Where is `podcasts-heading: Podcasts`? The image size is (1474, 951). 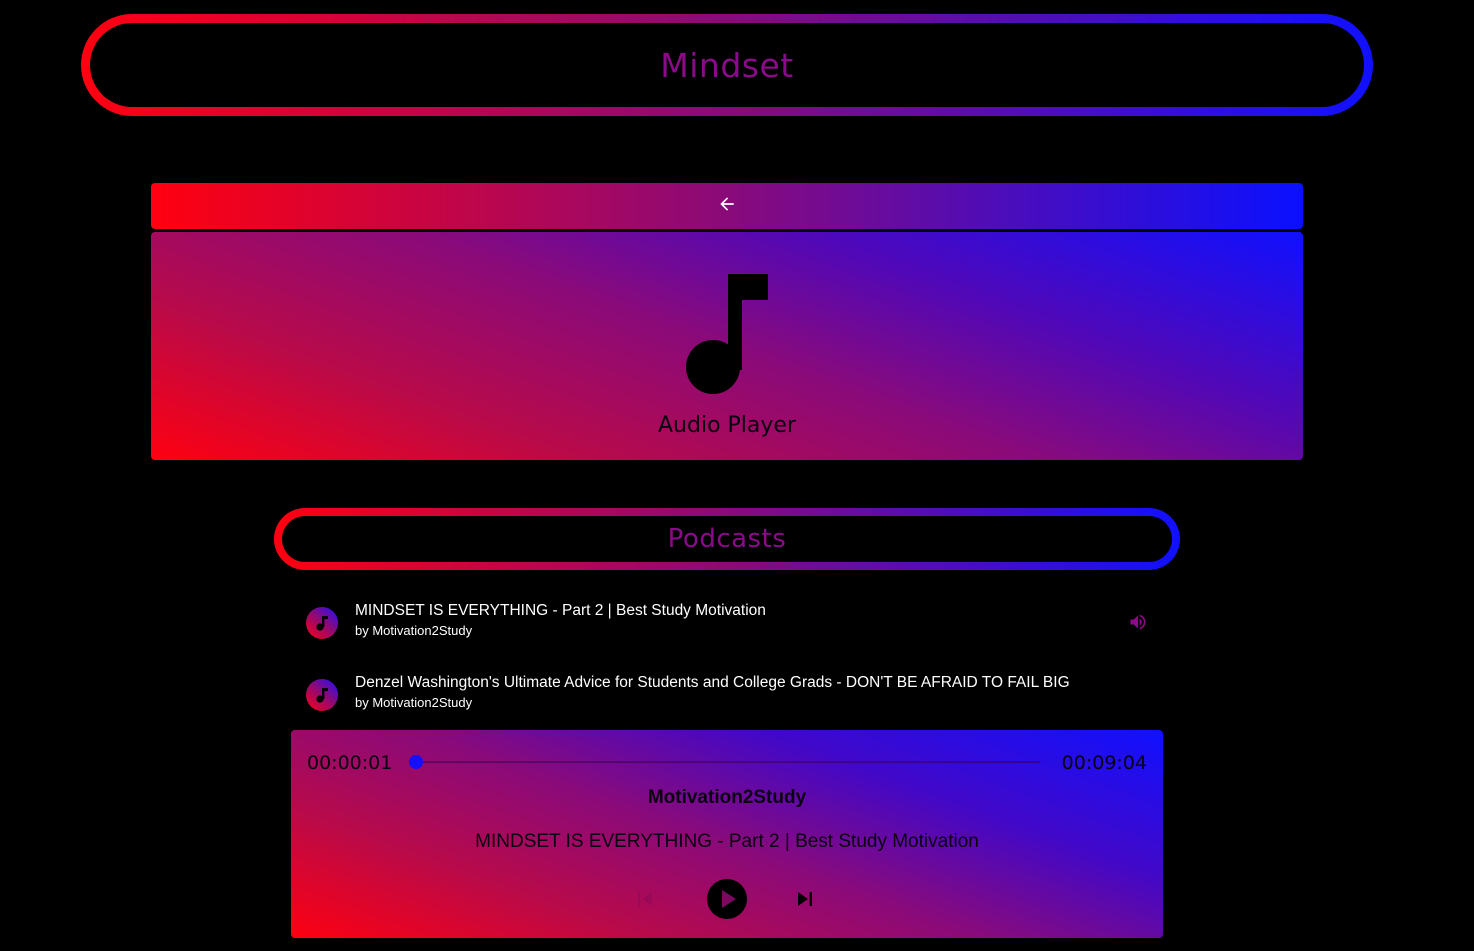
podcasts-heading: Podcasts is located at coordinates (727, 539).